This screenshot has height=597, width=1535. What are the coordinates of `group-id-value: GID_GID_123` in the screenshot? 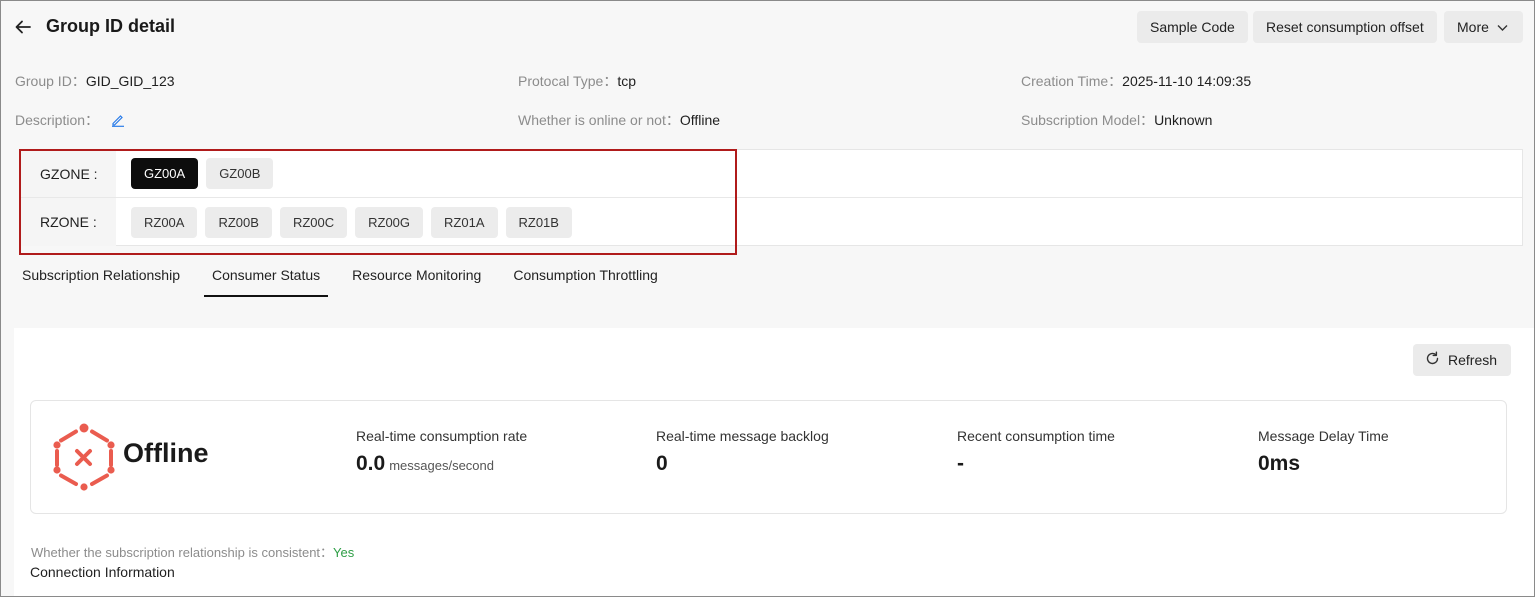 It's located at (130, 81).